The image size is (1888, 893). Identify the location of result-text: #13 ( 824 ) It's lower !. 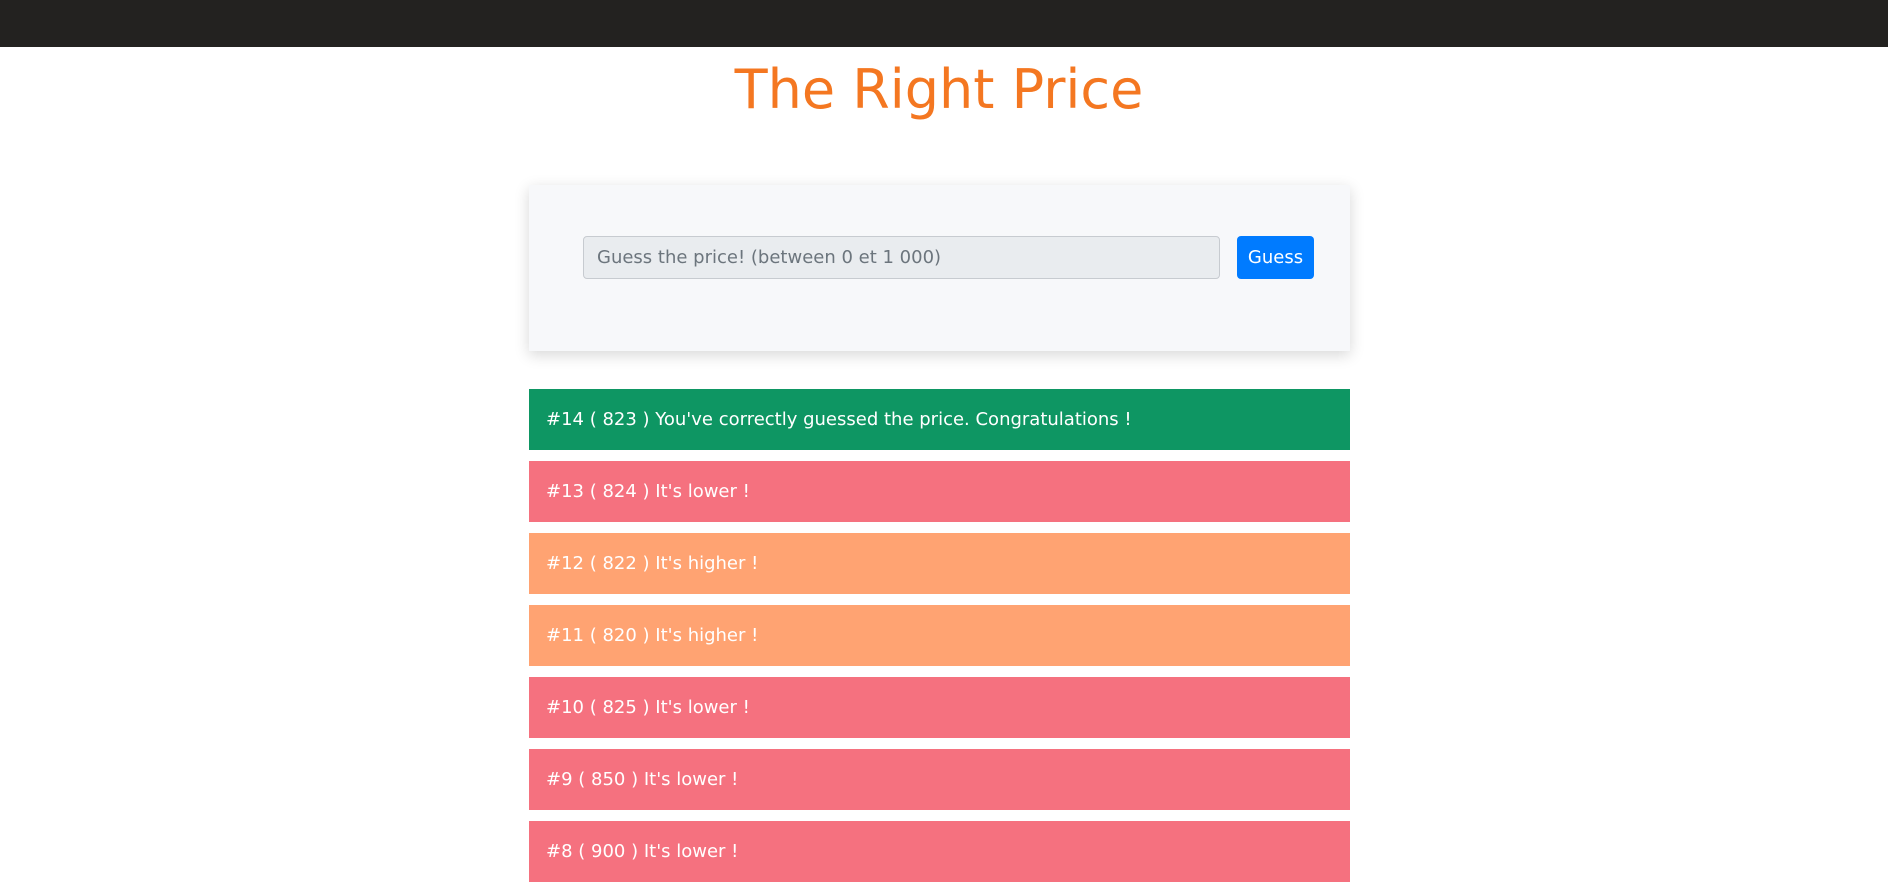
(648, 491).